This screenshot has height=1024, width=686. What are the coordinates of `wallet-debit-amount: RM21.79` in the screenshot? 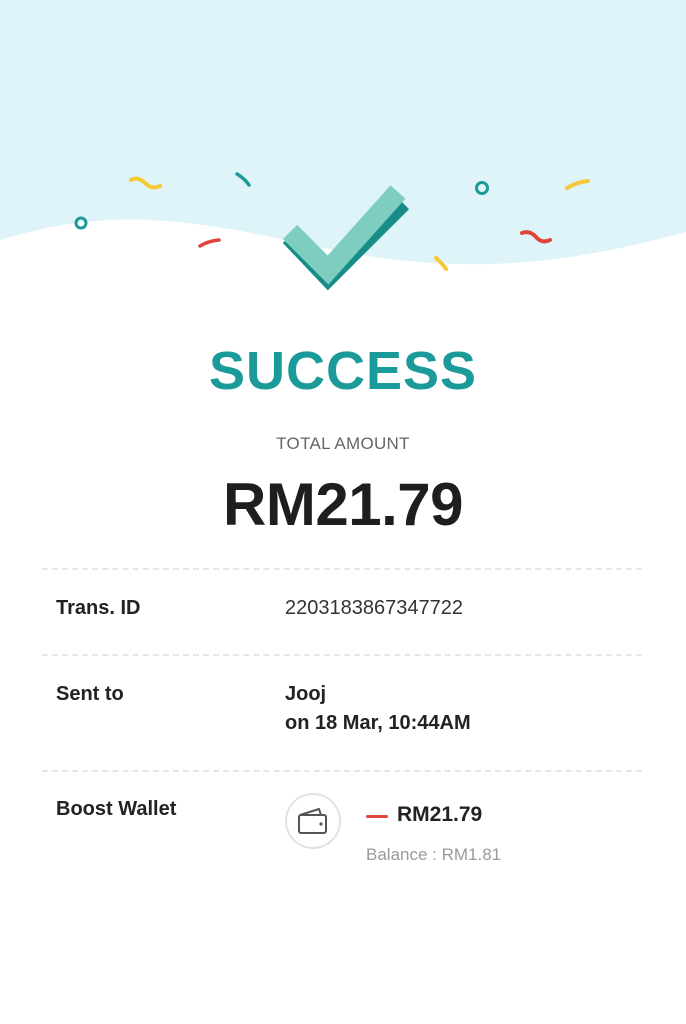 It's located at (440, 814).